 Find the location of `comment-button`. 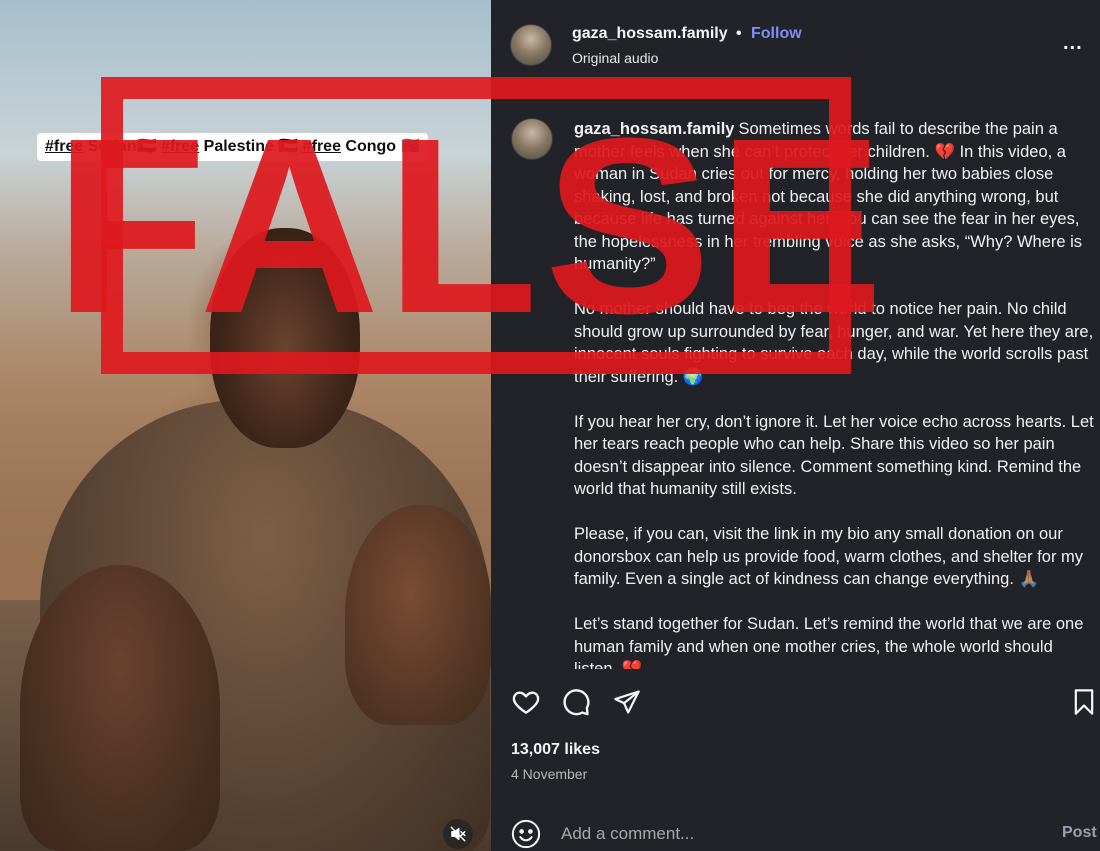

comment-button is located at coordinates (576, 702).